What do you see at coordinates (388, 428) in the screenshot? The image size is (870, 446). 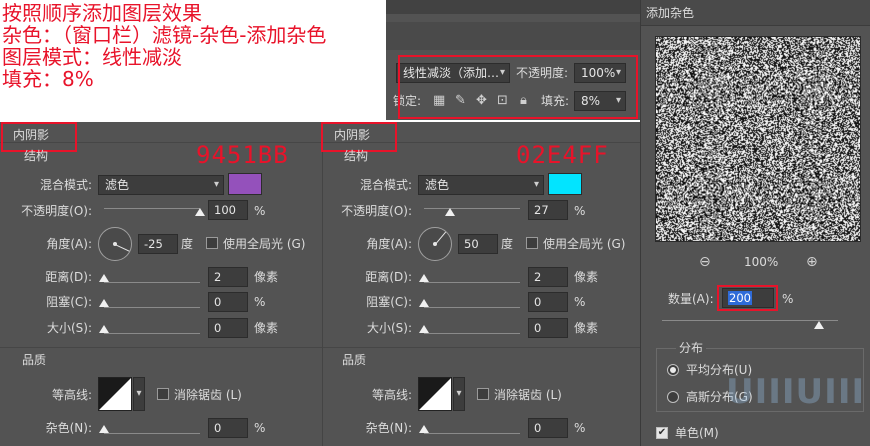 I see `mid-noise-label: 杂色(N):` at bounding box center [388, 428].